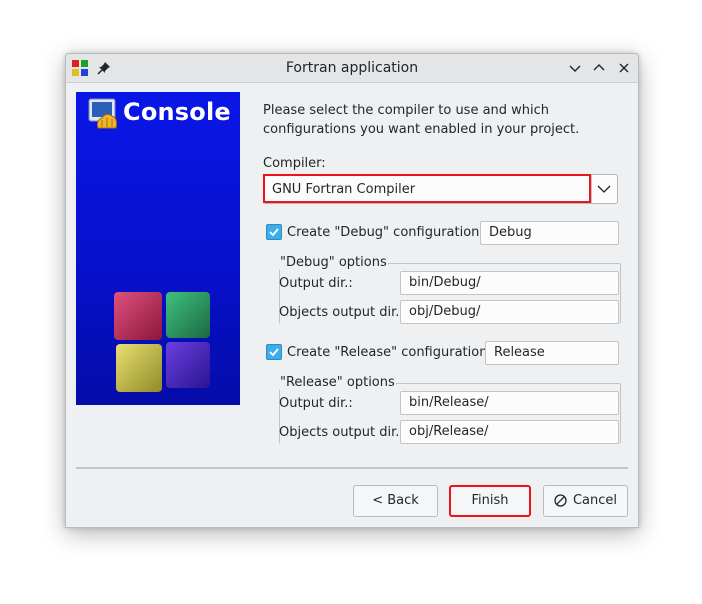  I want to click on release-options-title: "Release" options, so click(337, 382).